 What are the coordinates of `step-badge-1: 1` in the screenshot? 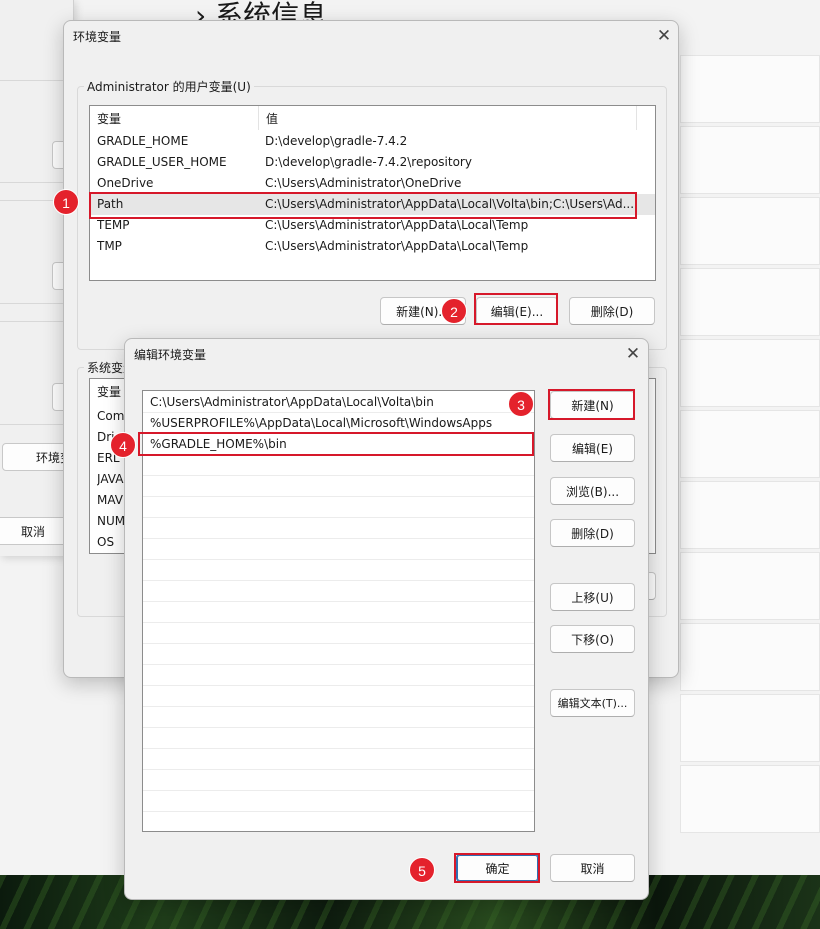 It's located at (66, 202).